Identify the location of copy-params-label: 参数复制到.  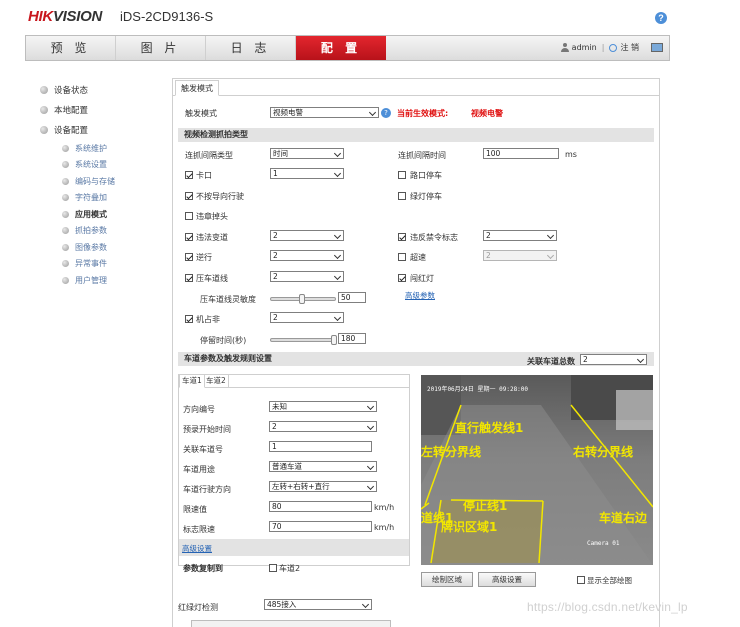
(203, 568).